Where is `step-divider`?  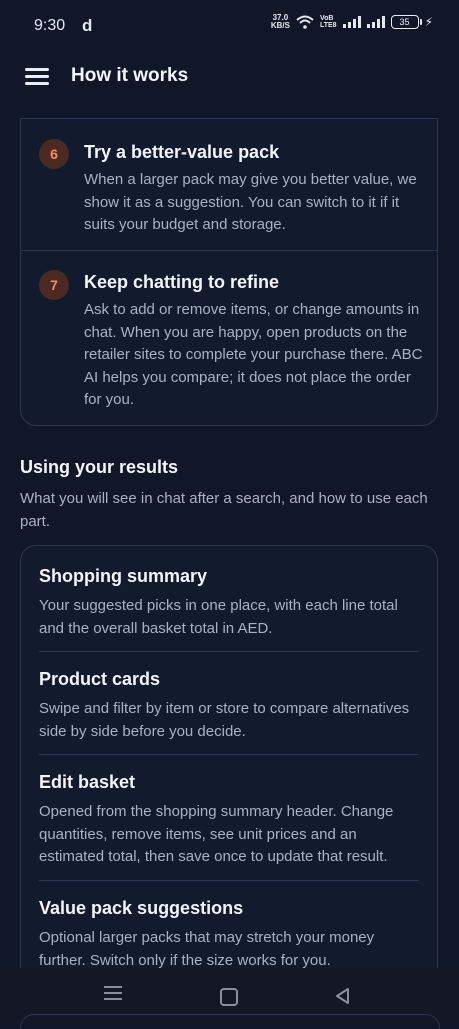
step-divider is located at coordinates (229, 250).